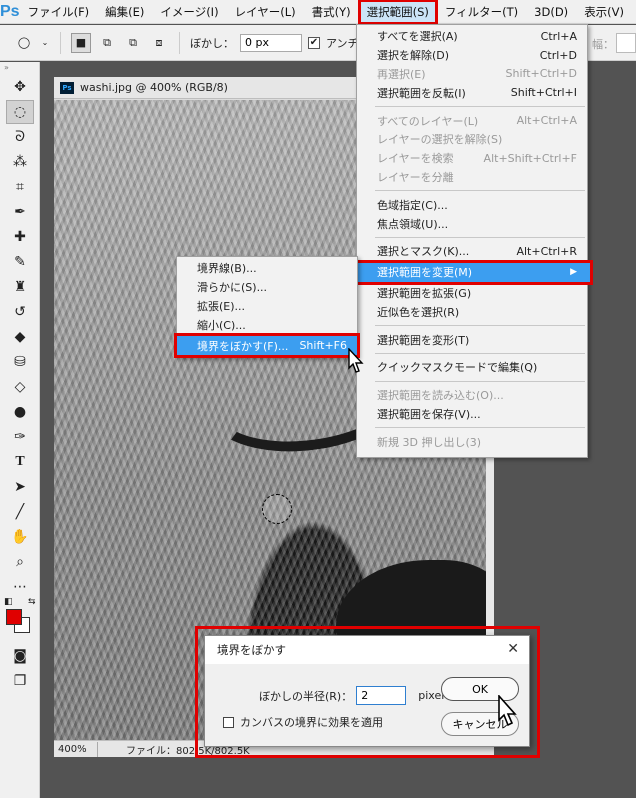  Describe the element at coordinates (20, 287) in the screenshot. I see `clone-stamp-tool-icon: ♜` at that location.